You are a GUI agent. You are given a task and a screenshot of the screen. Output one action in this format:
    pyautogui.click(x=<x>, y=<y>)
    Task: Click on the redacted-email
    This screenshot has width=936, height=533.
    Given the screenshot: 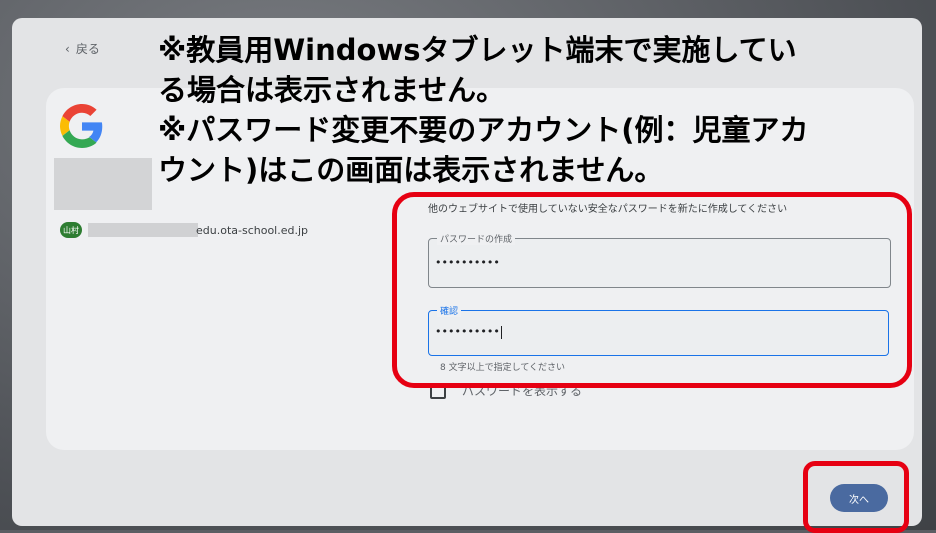 What is the action you would take?
    pyautogui.click(x=143, y=230)
    